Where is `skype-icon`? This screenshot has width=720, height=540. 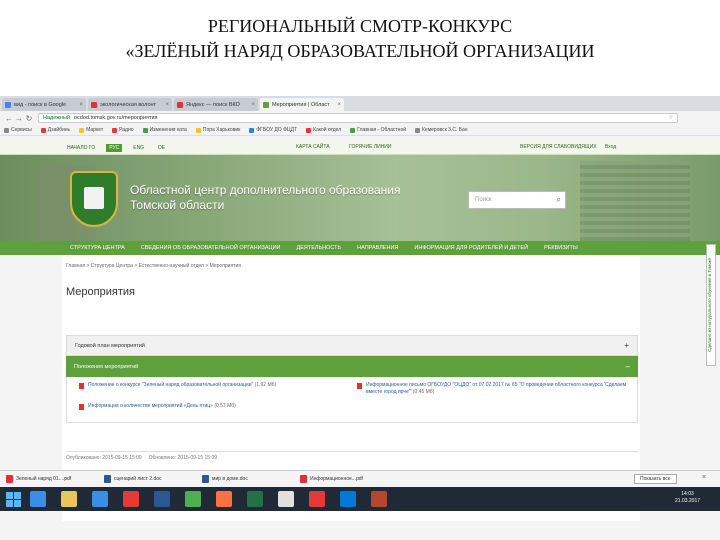
skype-icon is located at coordinates (348, 499).